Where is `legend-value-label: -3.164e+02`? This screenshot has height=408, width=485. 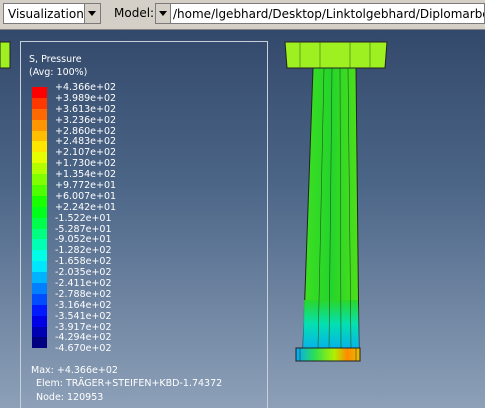
legend-value-label: -3.164e+02 is located at coordinates (83, 305).